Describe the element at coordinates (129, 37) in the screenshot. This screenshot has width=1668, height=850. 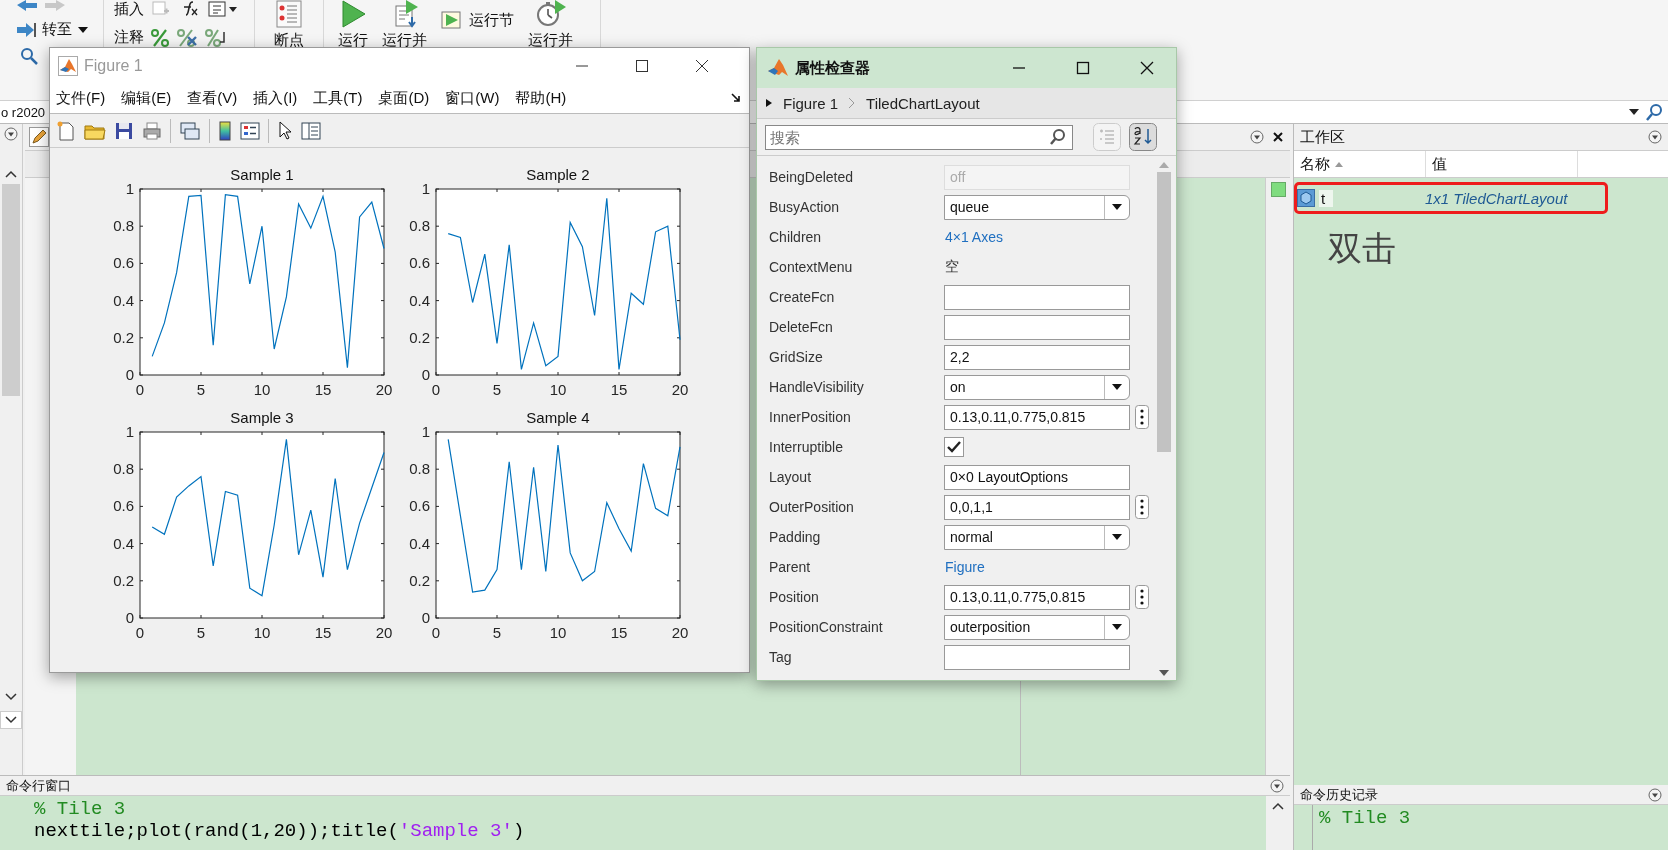
I see `comment-button: 注释` at that location.